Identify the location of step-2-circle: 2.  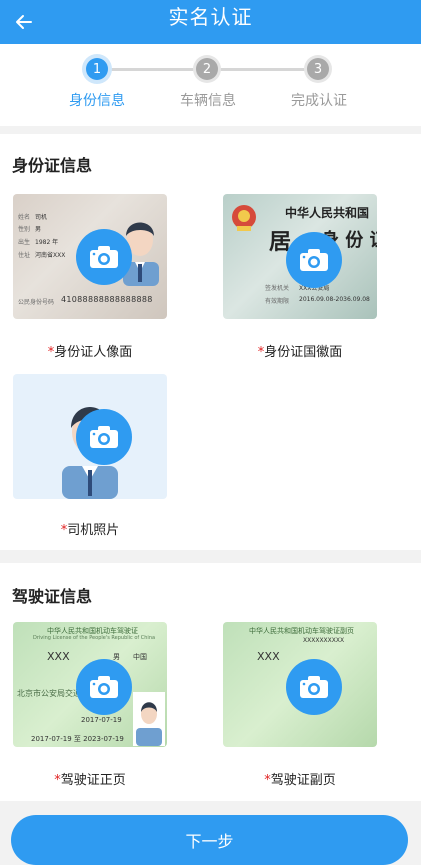
(207, 69).